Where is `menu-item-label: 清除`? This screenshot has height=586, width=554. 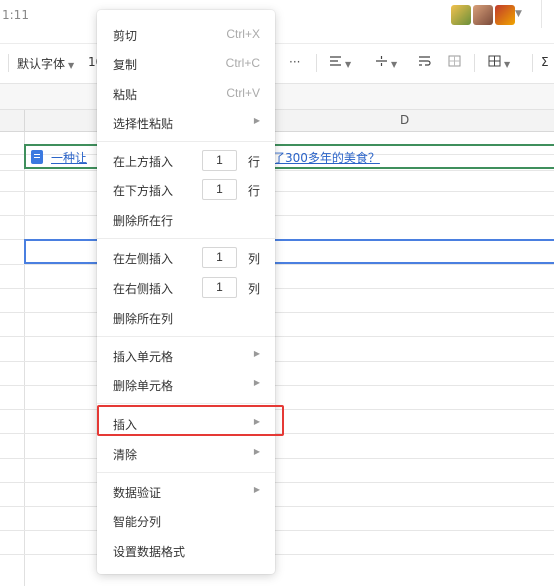
menu-item-label: 清除 is located at coordinates (125, 455).